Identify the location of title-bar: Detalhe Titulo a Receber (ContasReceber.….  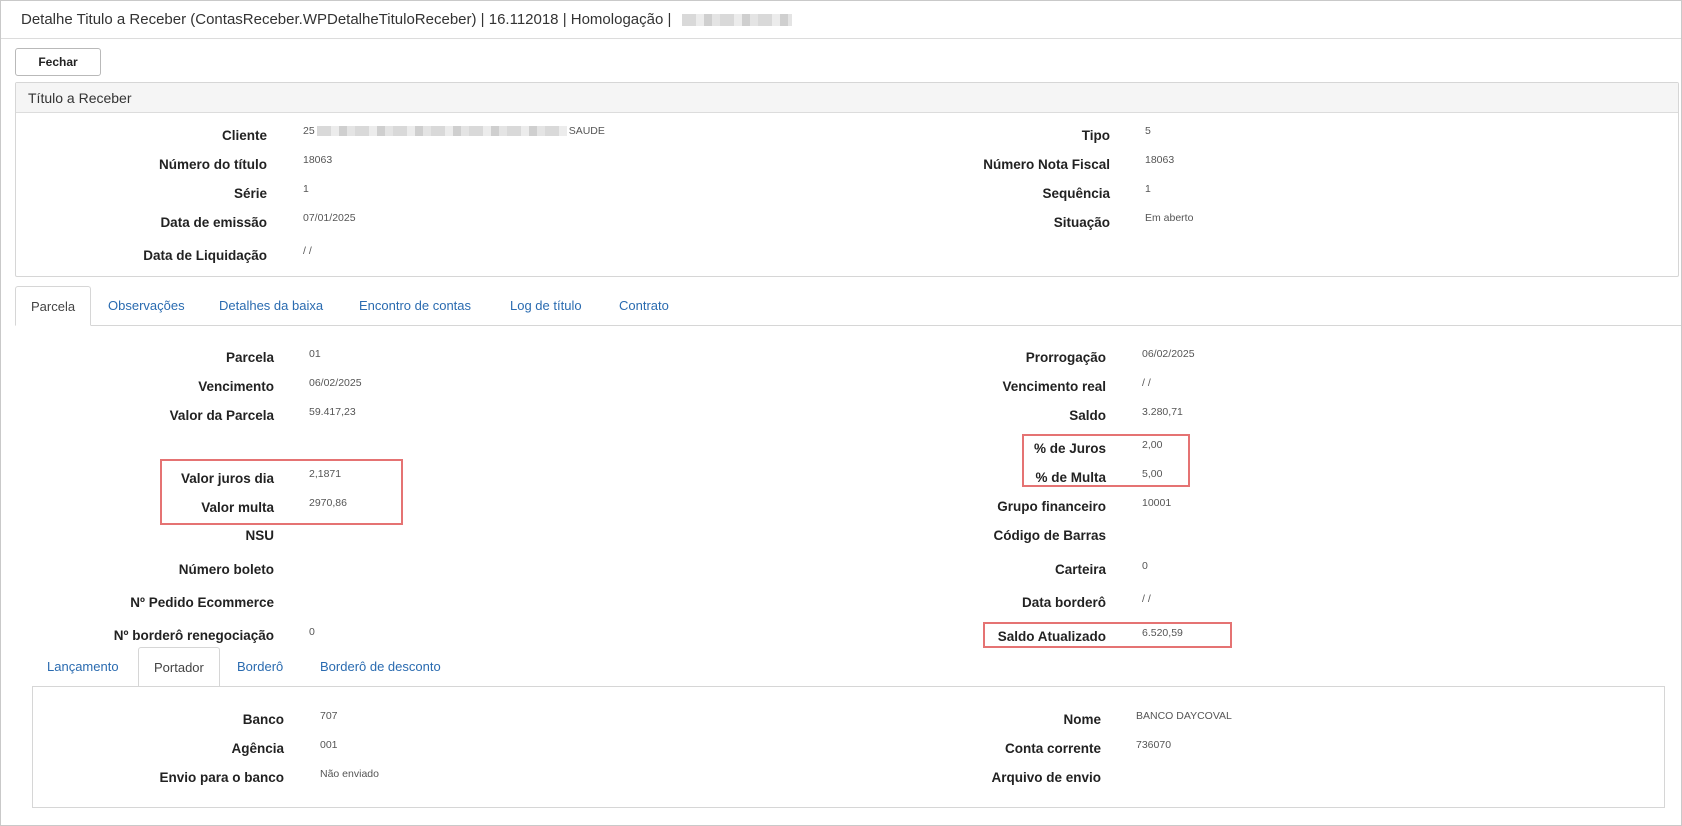
(841, 20).